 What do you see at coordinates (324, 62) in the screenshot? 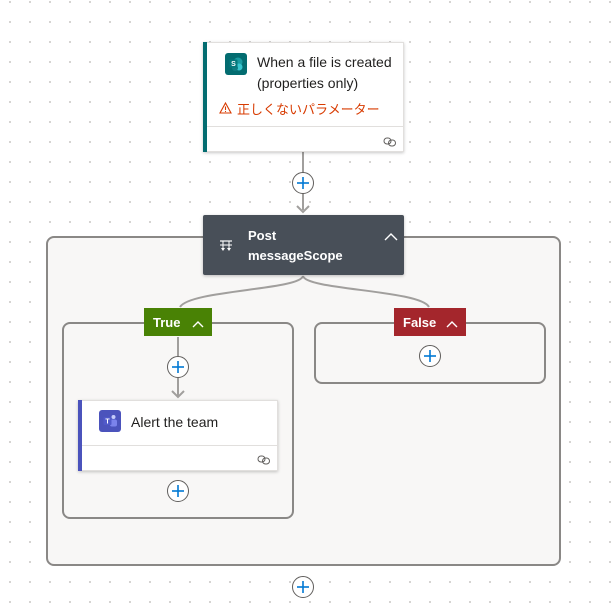
I see `trigger-title-line1: When a file is created` at bounding box center [324, 62].